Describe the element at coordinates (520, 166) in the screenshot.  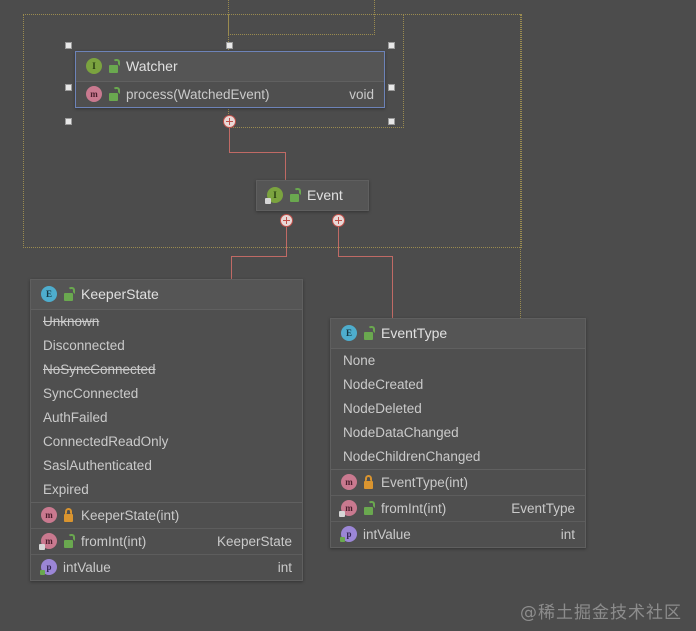
I see `alignment-guide-right-drop` at that location.